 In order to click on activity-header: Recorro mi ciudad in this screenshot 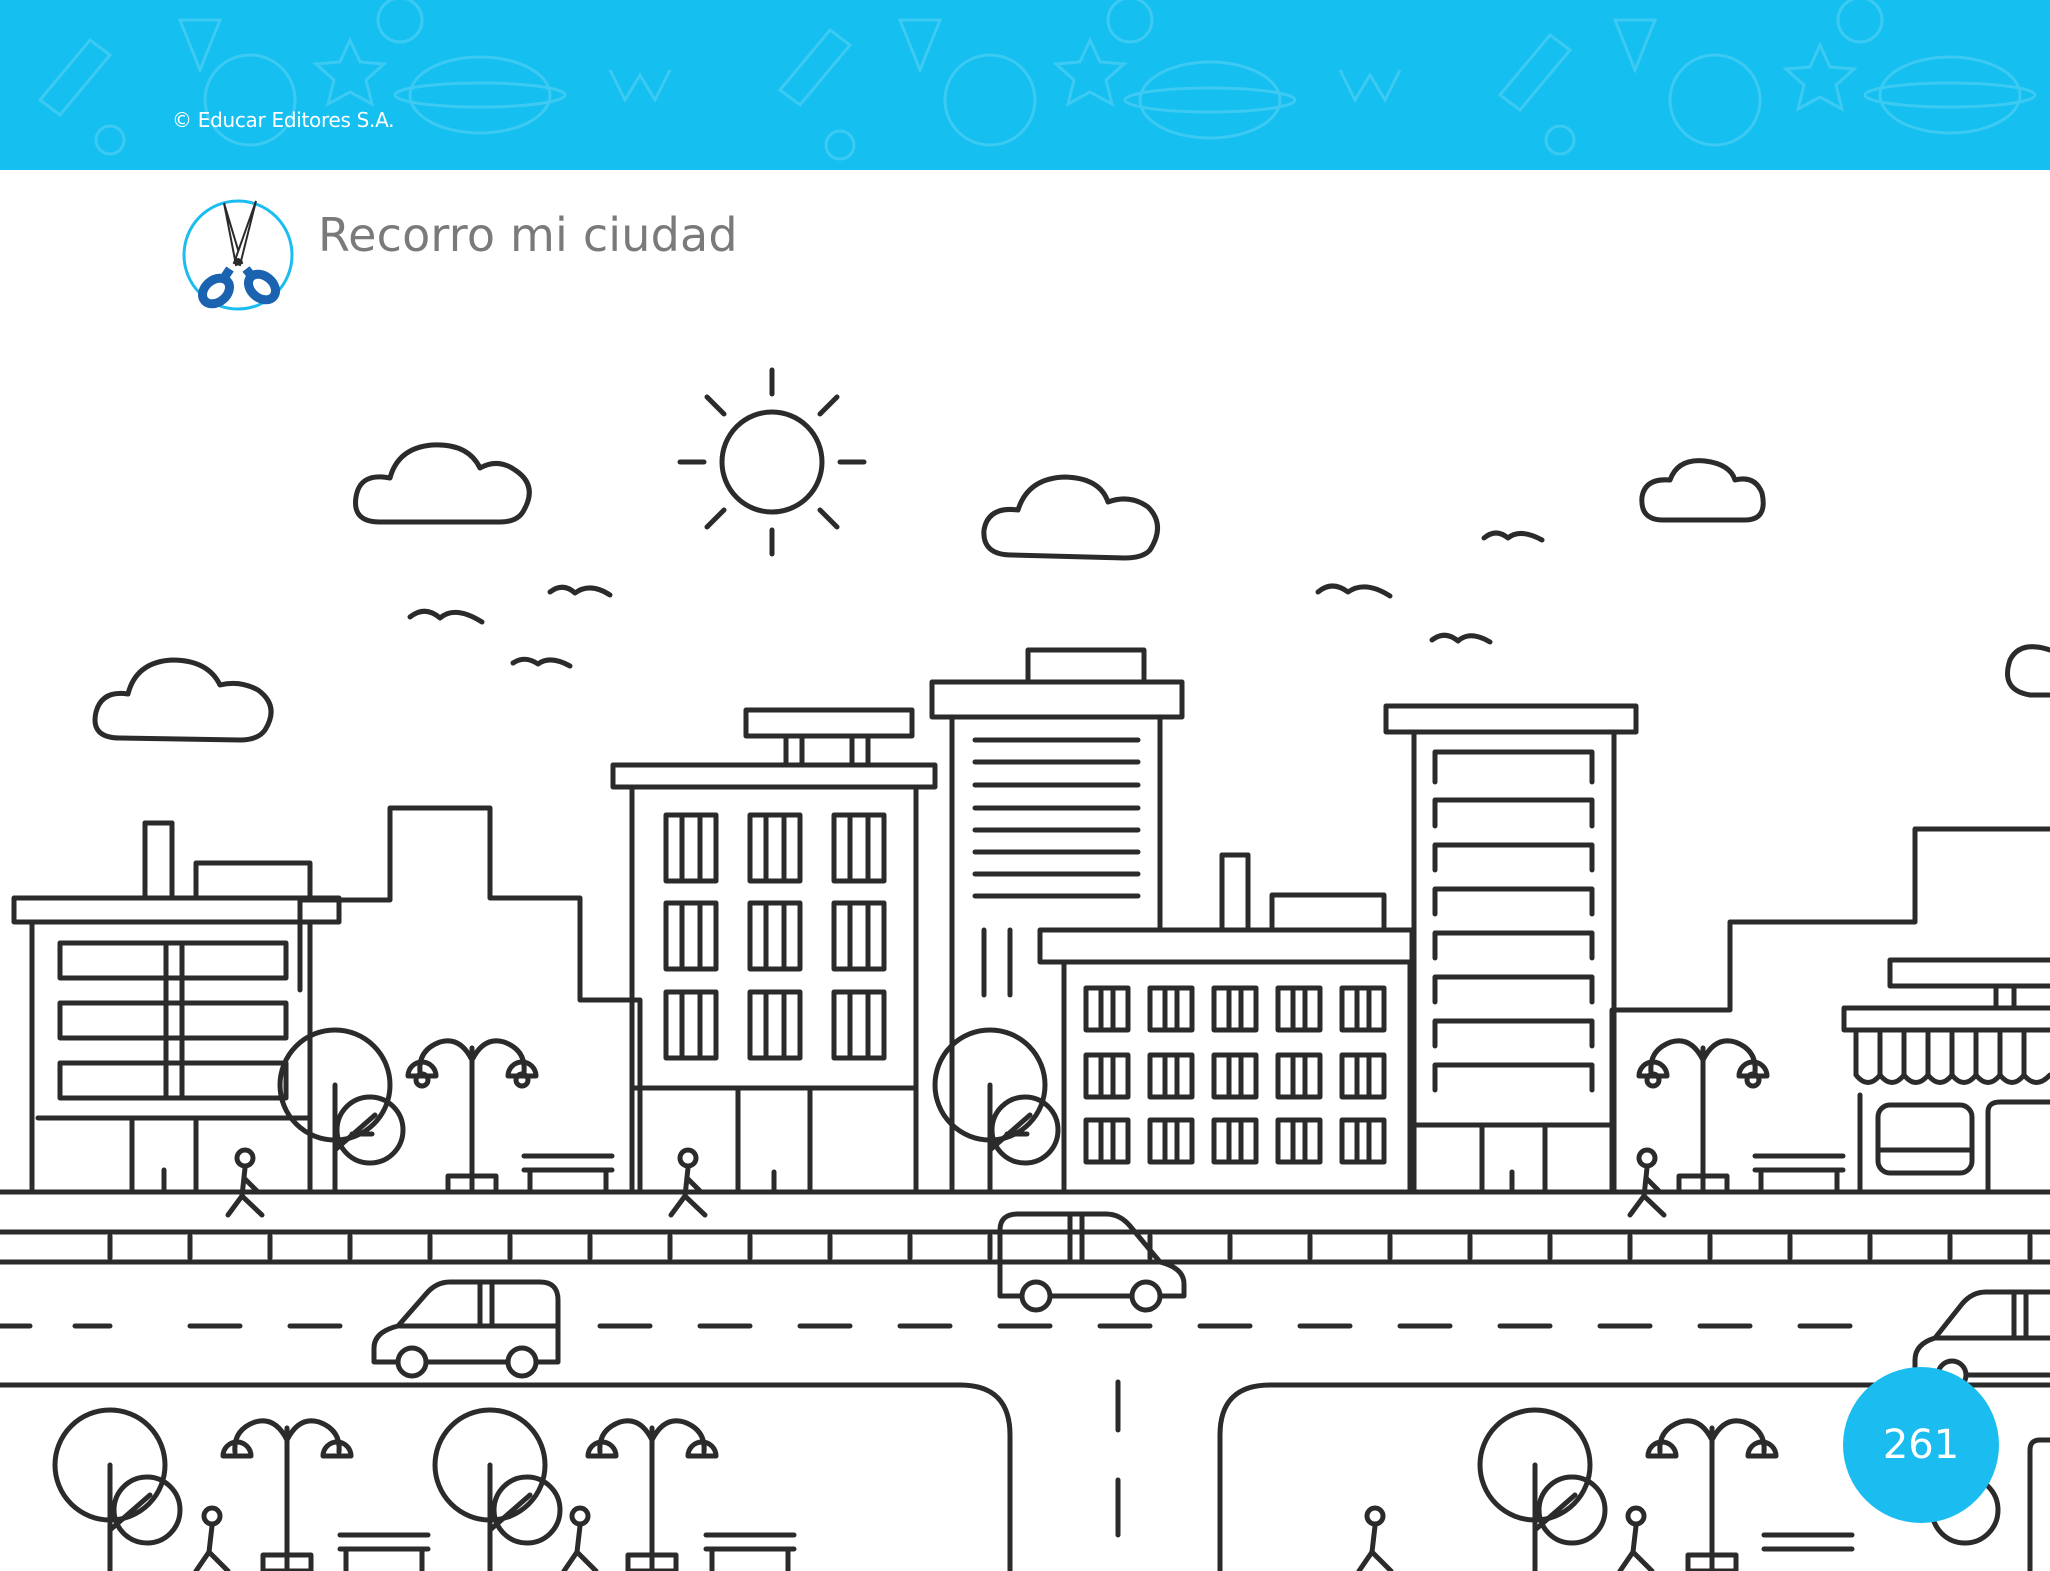, I will do `click(459, 255)`.